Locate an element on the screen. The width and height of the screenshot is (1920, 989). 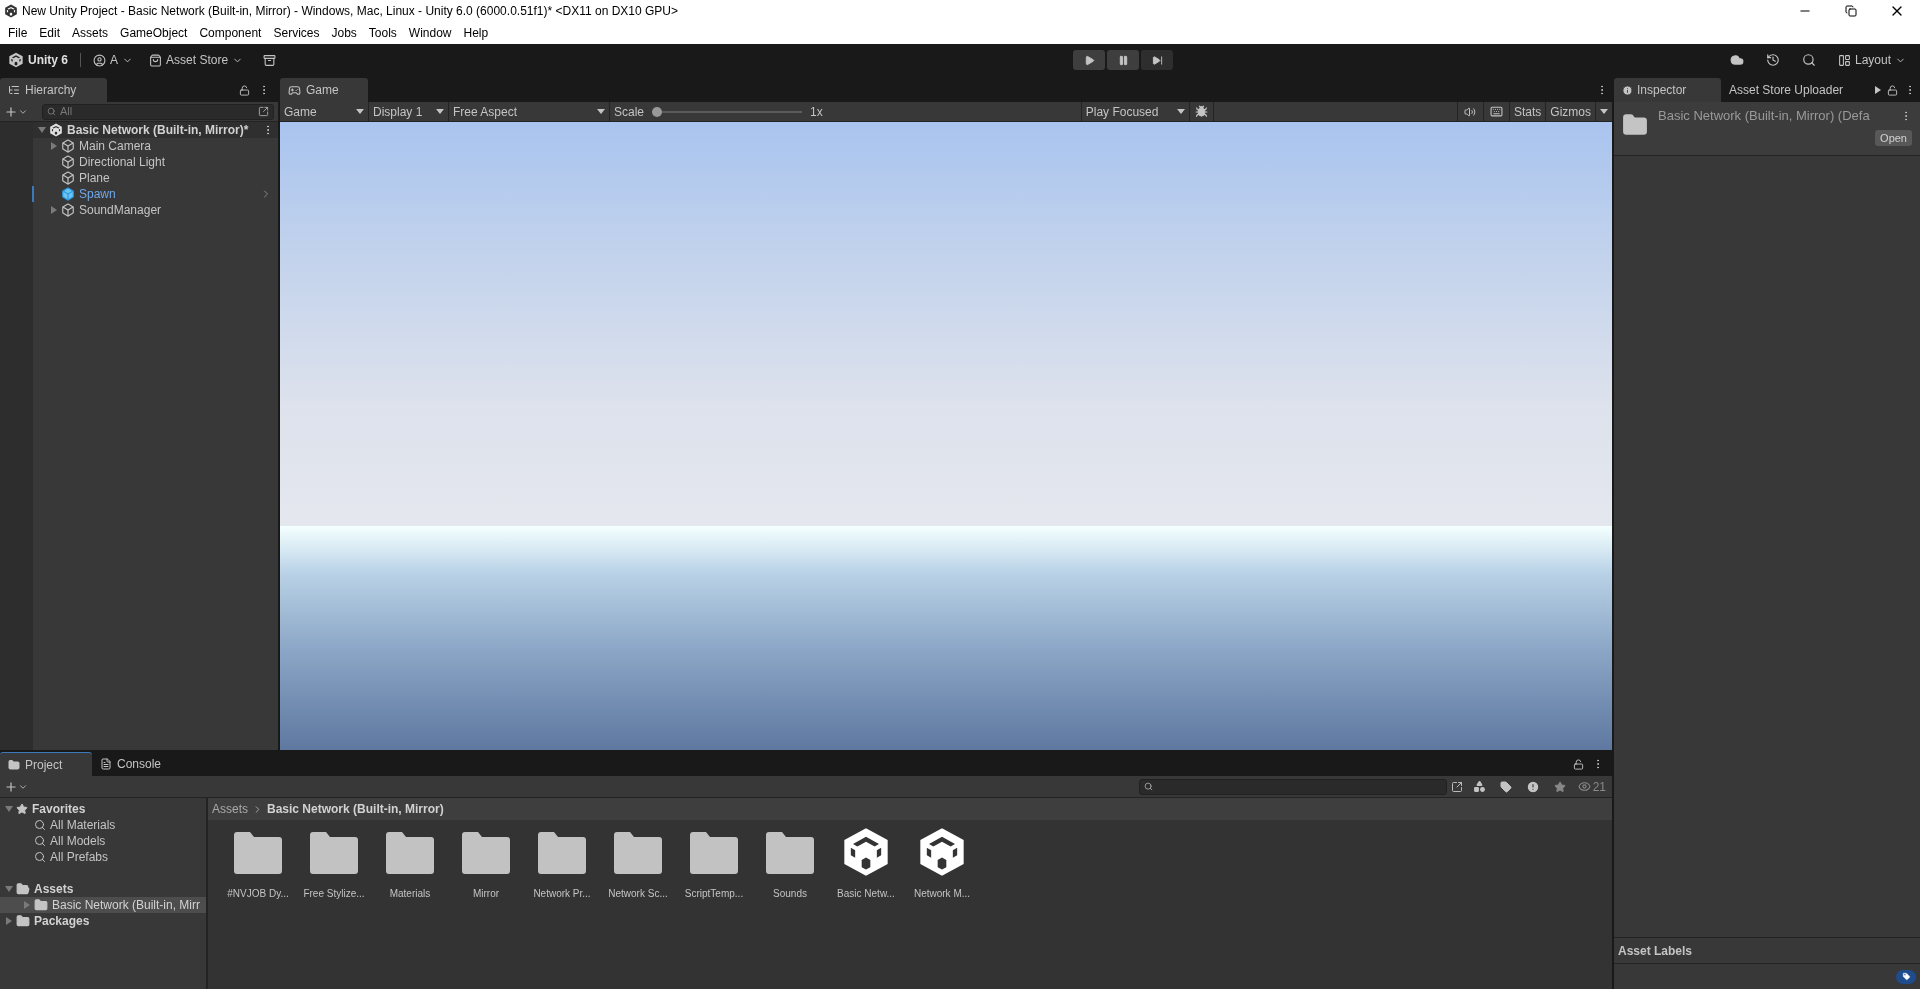
star-icon is located at coordinates (22, 809).